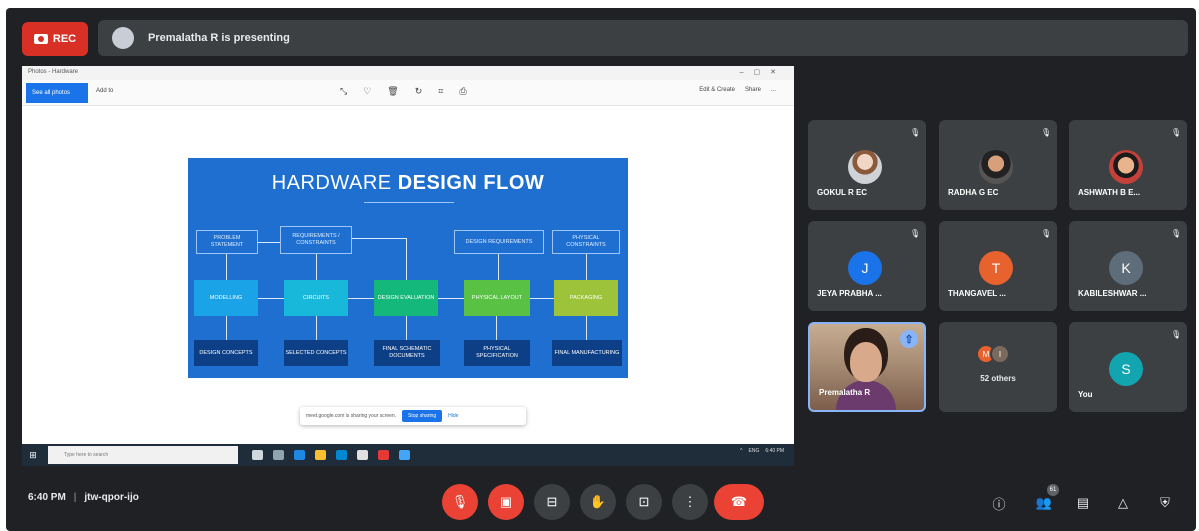 This screenshot has width=1199, height=531. What do you see at coordinates (47, 497) in the screenshot?
I see `meeting-time: 6:40 PM` at bounding box center [47, 497].